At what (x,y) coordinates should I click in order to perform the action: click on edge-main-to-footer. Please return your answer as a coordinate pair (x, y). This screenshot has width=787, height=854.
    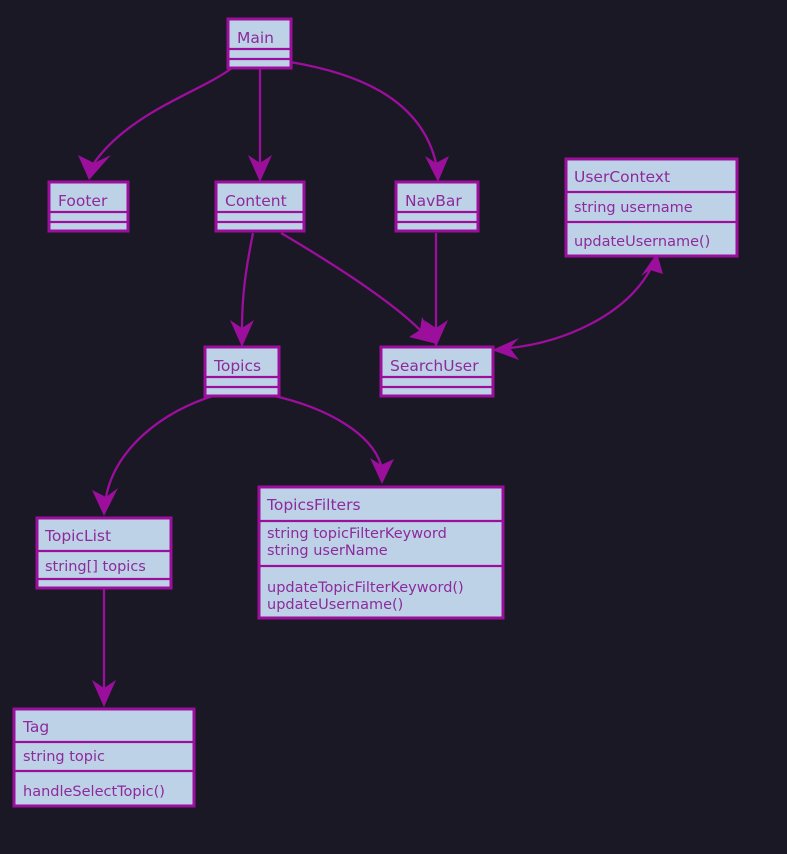
    Looking at the image, I should click on (155, 123).